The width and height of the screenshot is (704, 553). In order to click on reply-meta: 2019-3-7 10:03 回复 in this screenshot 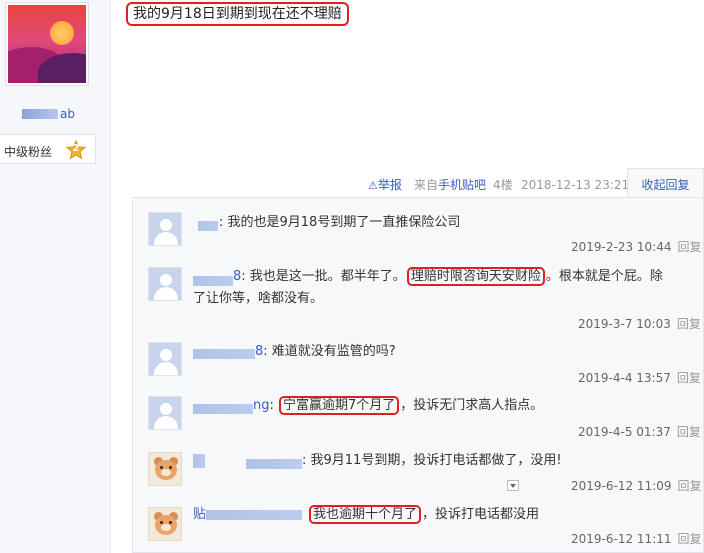, I will do `click(639, 323)`.